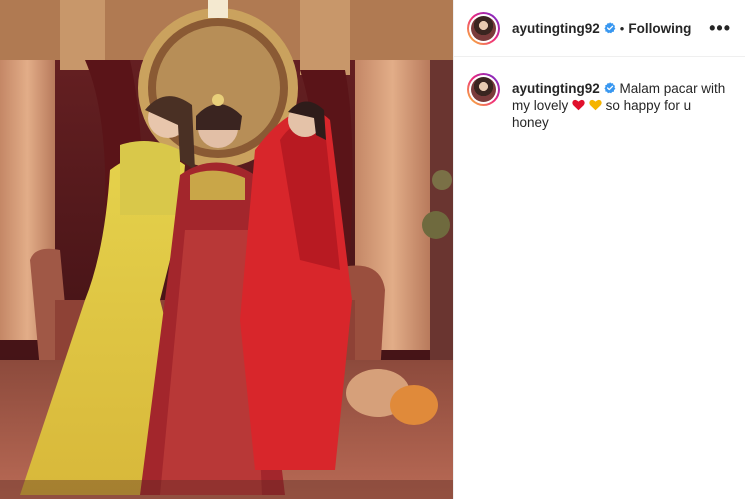 This screenshot has height=499, width=745. I want to click on post-header: ayutingting92 • Following •••, so click(599, 28).